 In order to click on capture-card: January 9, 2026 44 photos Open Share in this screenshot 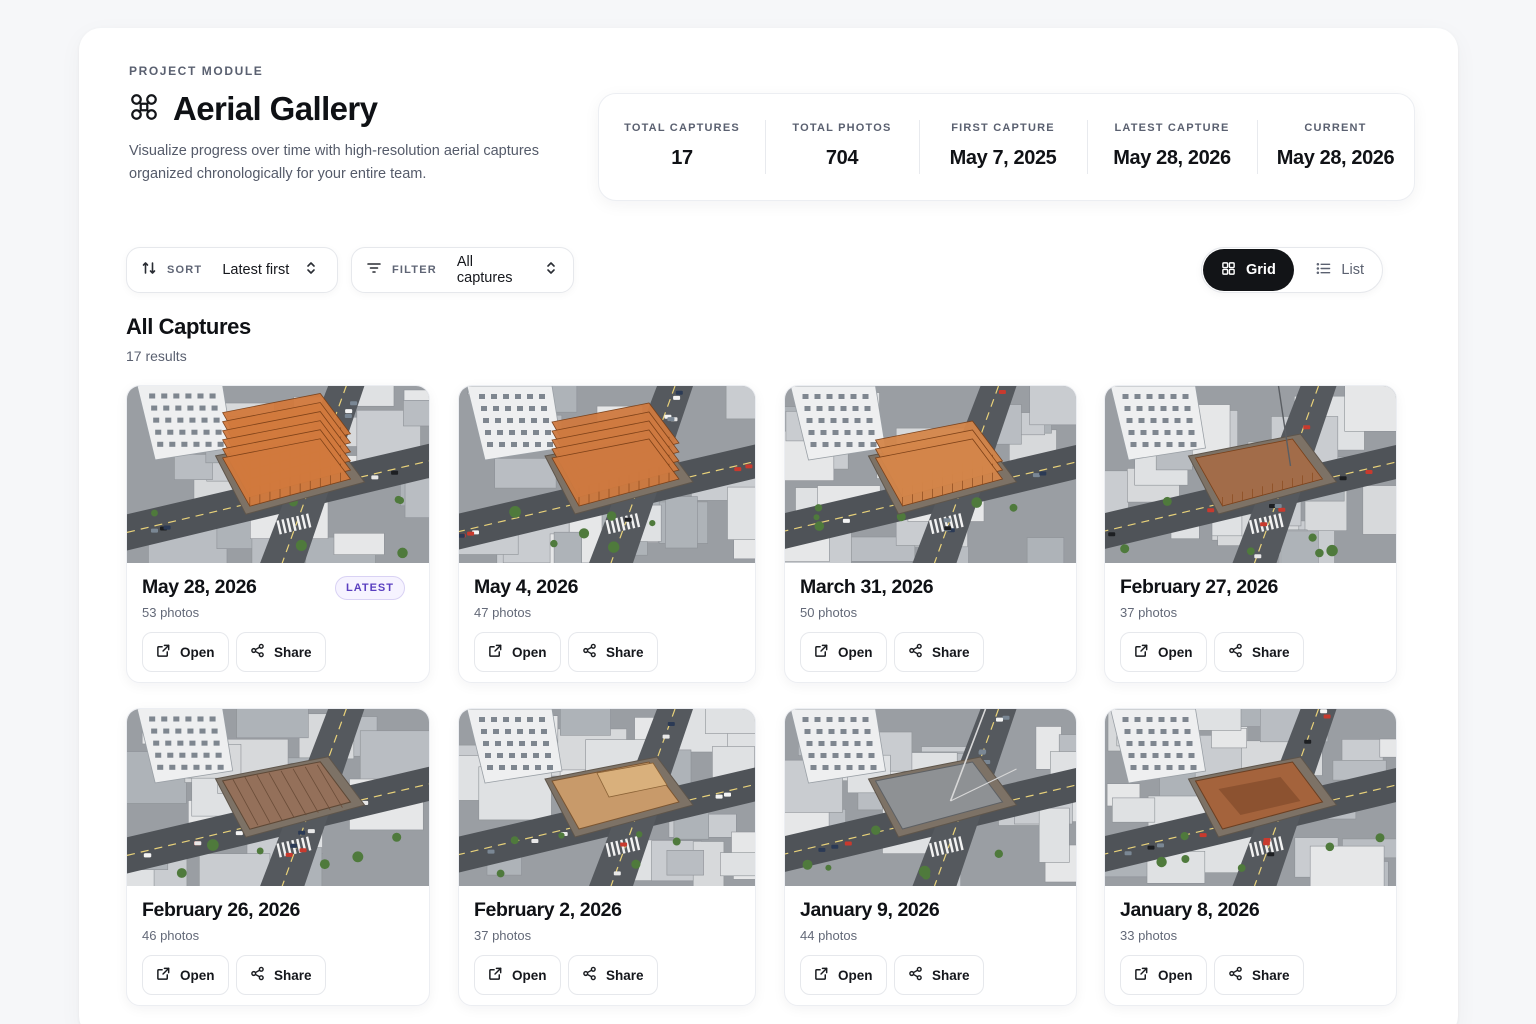, I will do `click(930, 857)`.